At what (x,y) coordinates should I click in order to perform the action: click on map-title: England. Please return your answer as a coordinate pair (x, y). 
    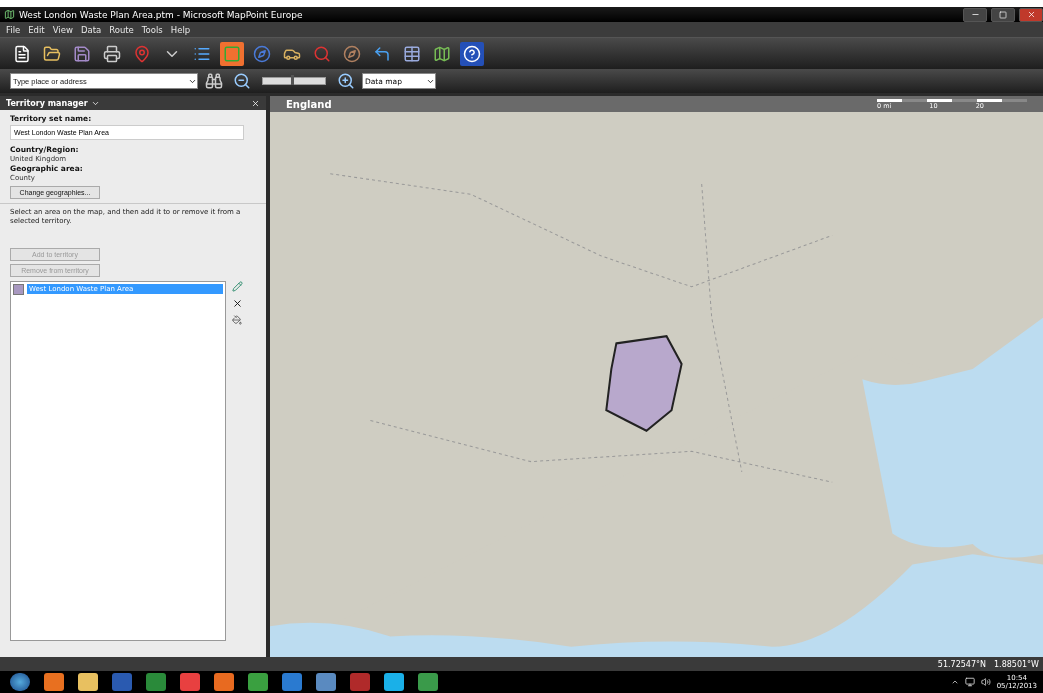
    Looking at the image, I should click on (309, 104).